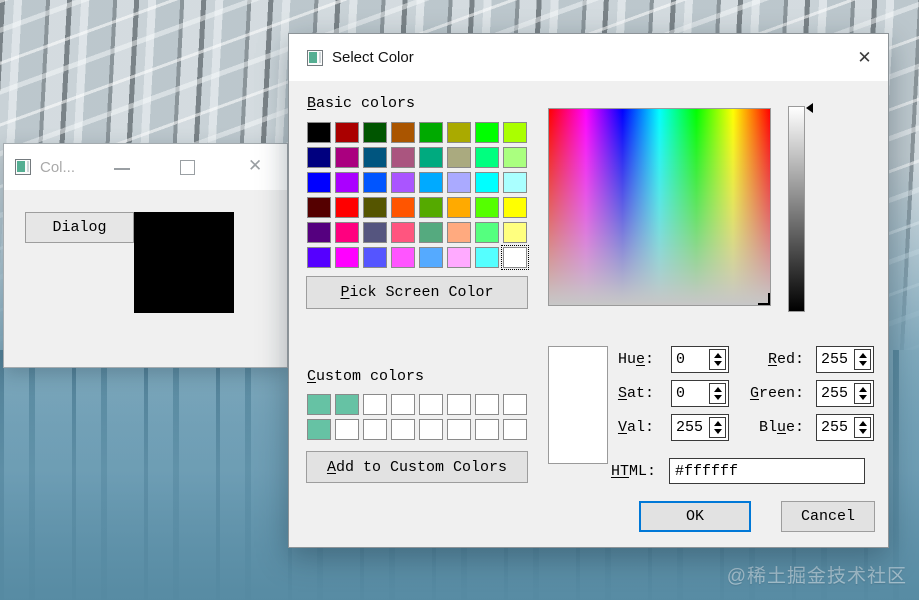 Image resolution: width=919 pixels, height=600 pixels. What do you see at coordinates (145, 167) in the screenshot?
I see `child-window-titlebar: Col... ✕` at bounding box center [145, 167].